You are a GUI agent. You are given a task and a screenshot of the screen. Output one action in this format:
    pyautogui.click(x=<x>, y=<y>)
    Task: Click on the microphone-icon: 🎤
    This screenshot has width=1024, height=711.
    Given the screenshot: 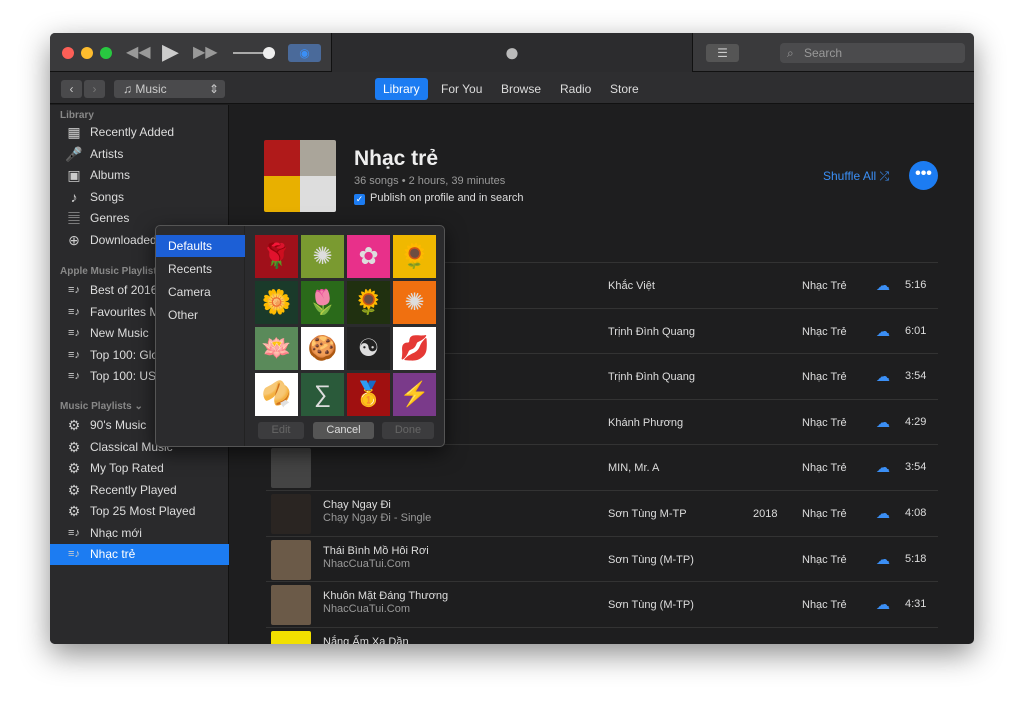 What is the action you would take?
    pyautogui.click(x=74, y=153)
    